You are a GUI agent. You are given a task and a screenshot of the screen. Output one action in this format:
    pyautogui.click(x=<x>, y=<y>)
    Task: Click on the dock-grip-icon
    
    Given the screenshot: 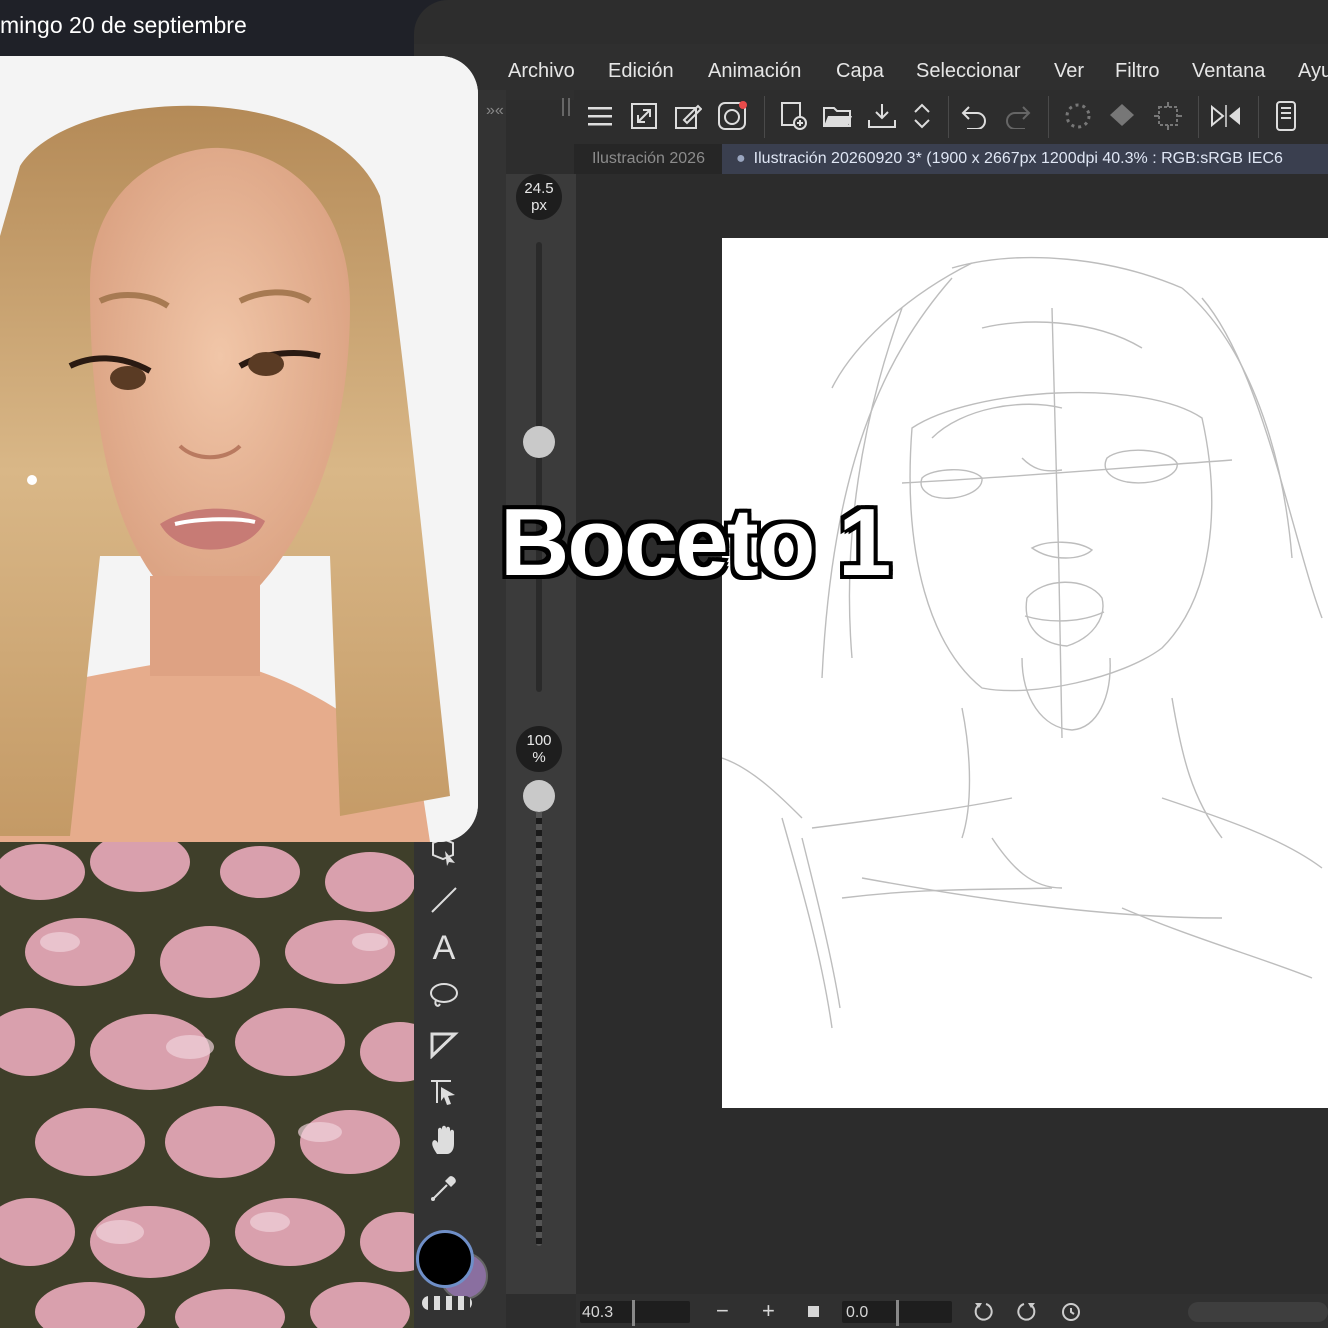 What is the action you would take?
    pyautogui.click(x=566, y=107)
    